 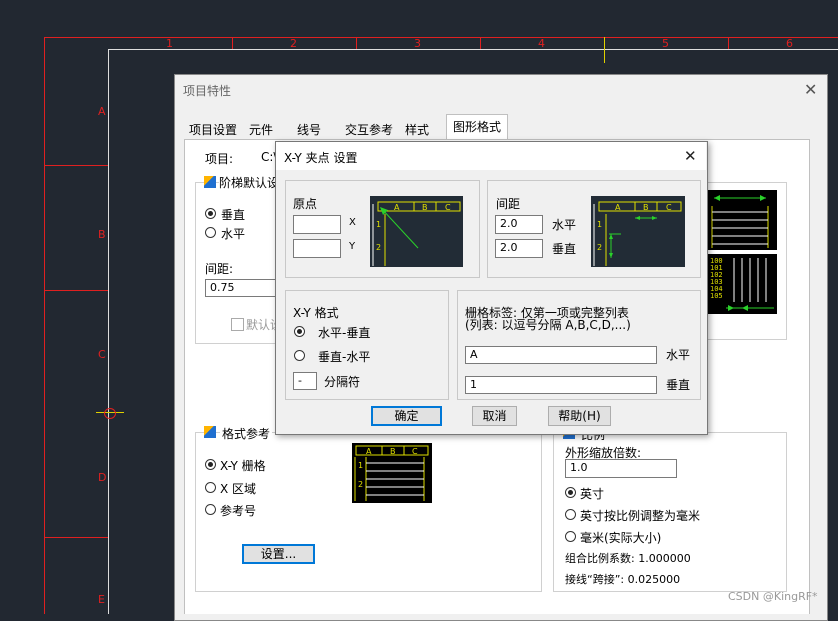 What do you see at coordinates (102, 477) in the screenshot?
I see `ruler-letter: D` at bounding box center [102, 477].